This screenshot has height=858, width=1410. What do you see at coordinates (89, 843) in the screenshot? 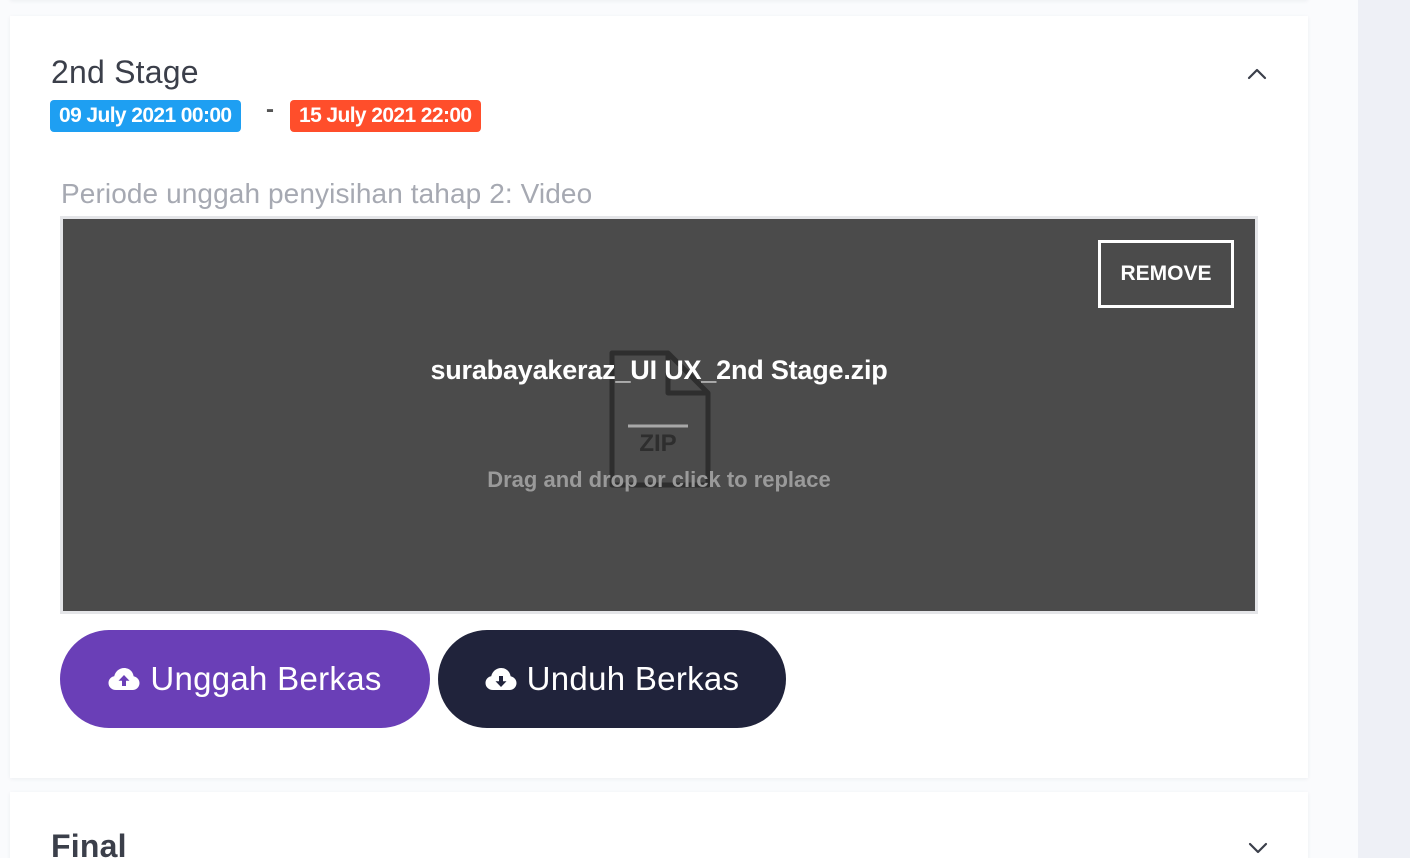
I see `final-stage-title: Final` at bounding box center [89, 843].